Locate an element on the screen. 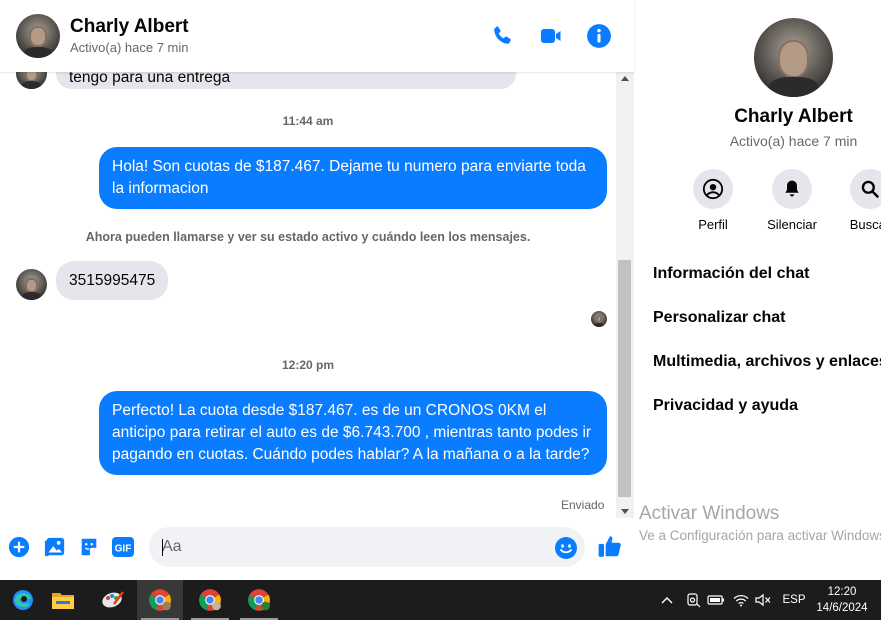 The image size is (881, 620). sticker-button is located at coordinates (89, 547).